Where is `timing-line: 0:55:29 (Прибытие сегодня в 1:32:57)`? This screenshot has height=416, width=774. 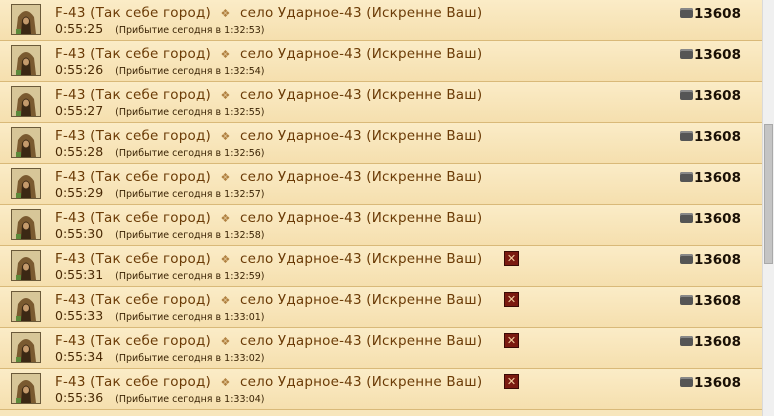 timing-line: 0:55:29 (Прибытие сегодня в 1:32:57) is located at coordinates (160, 194).